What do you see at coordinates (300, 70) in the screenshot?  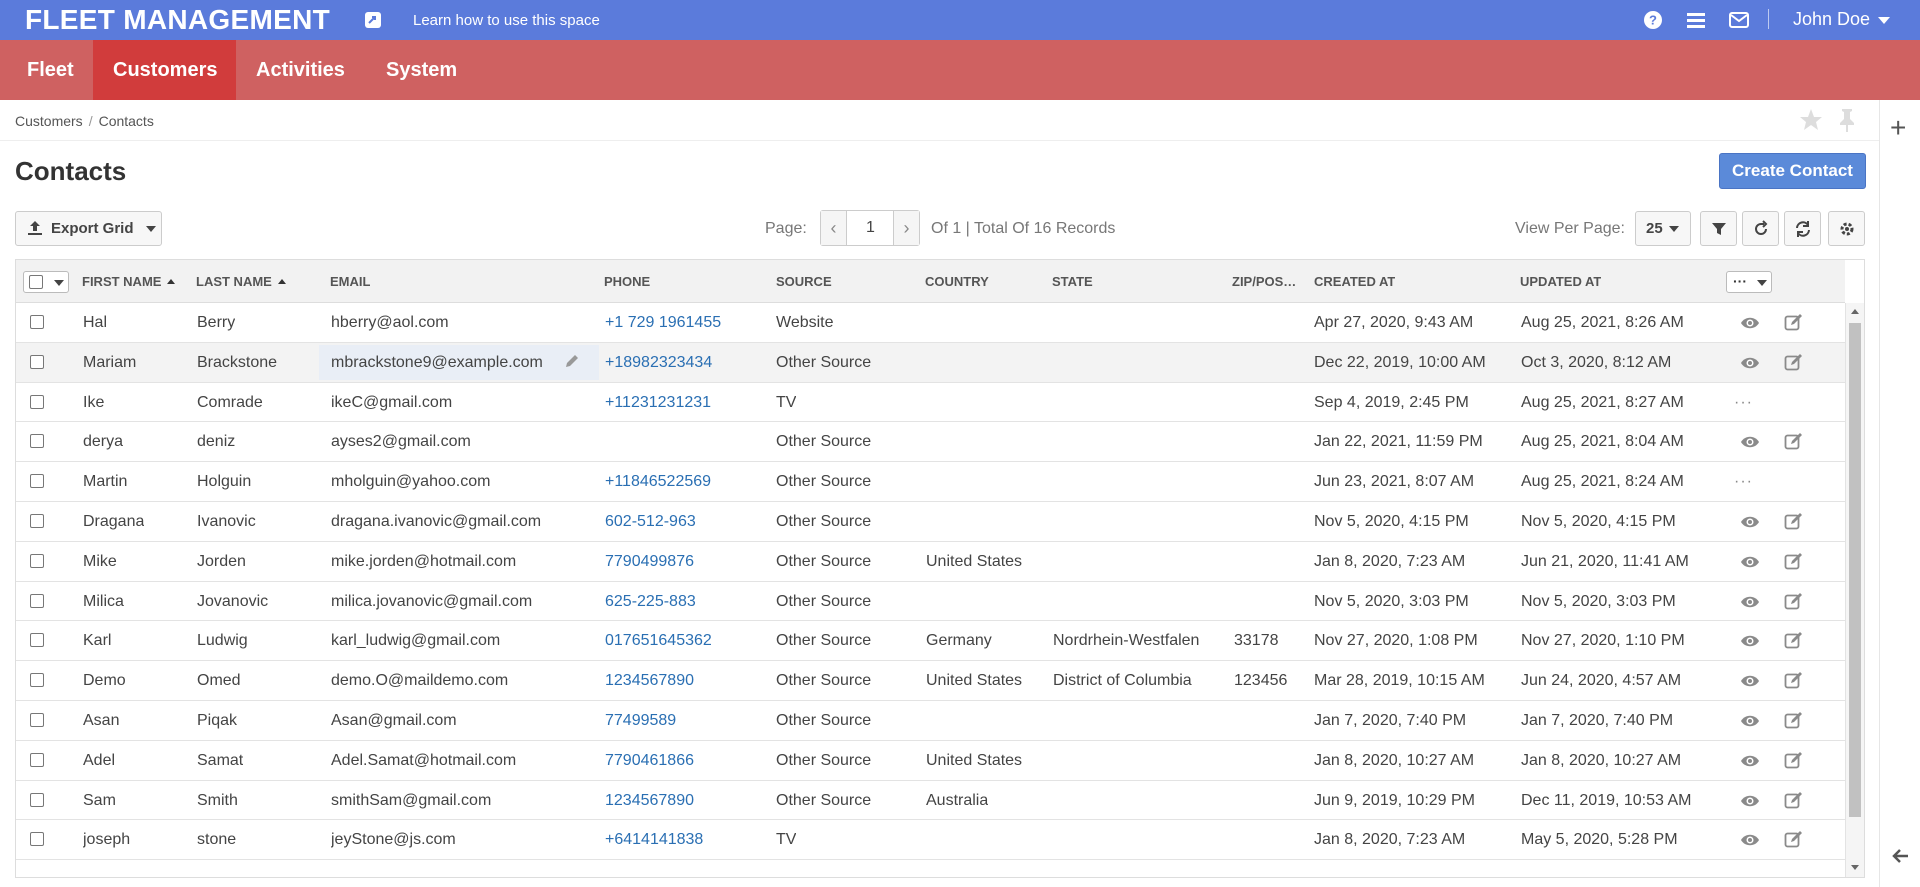 I see `nav-activities: Activities` at bounding box center [300, 70].